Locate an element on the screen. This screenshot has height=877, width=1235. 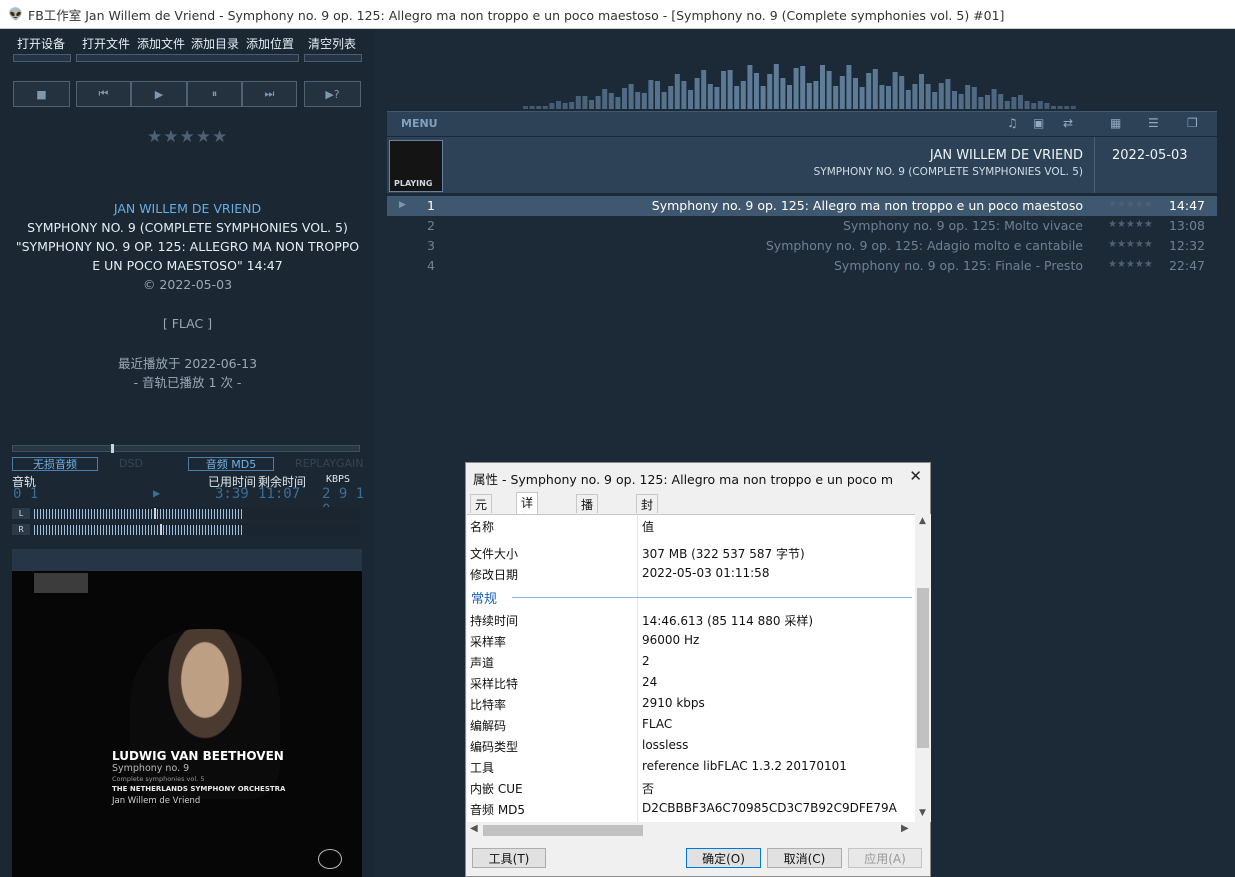
list-item: 文件大小 307 MB (322 537 587 字节) is located at coordinates (691, 552).